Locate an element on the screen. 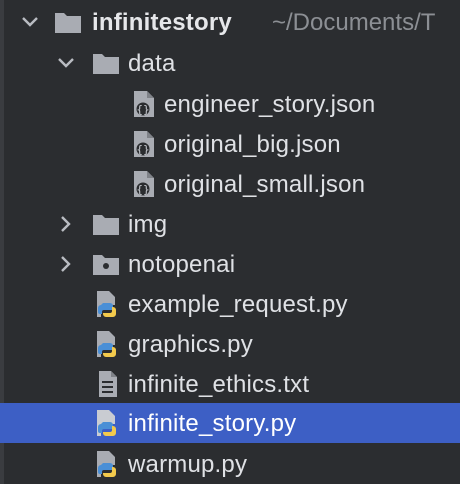  file-label: infinite_ethics.txt is located at coordinates (219, 384).